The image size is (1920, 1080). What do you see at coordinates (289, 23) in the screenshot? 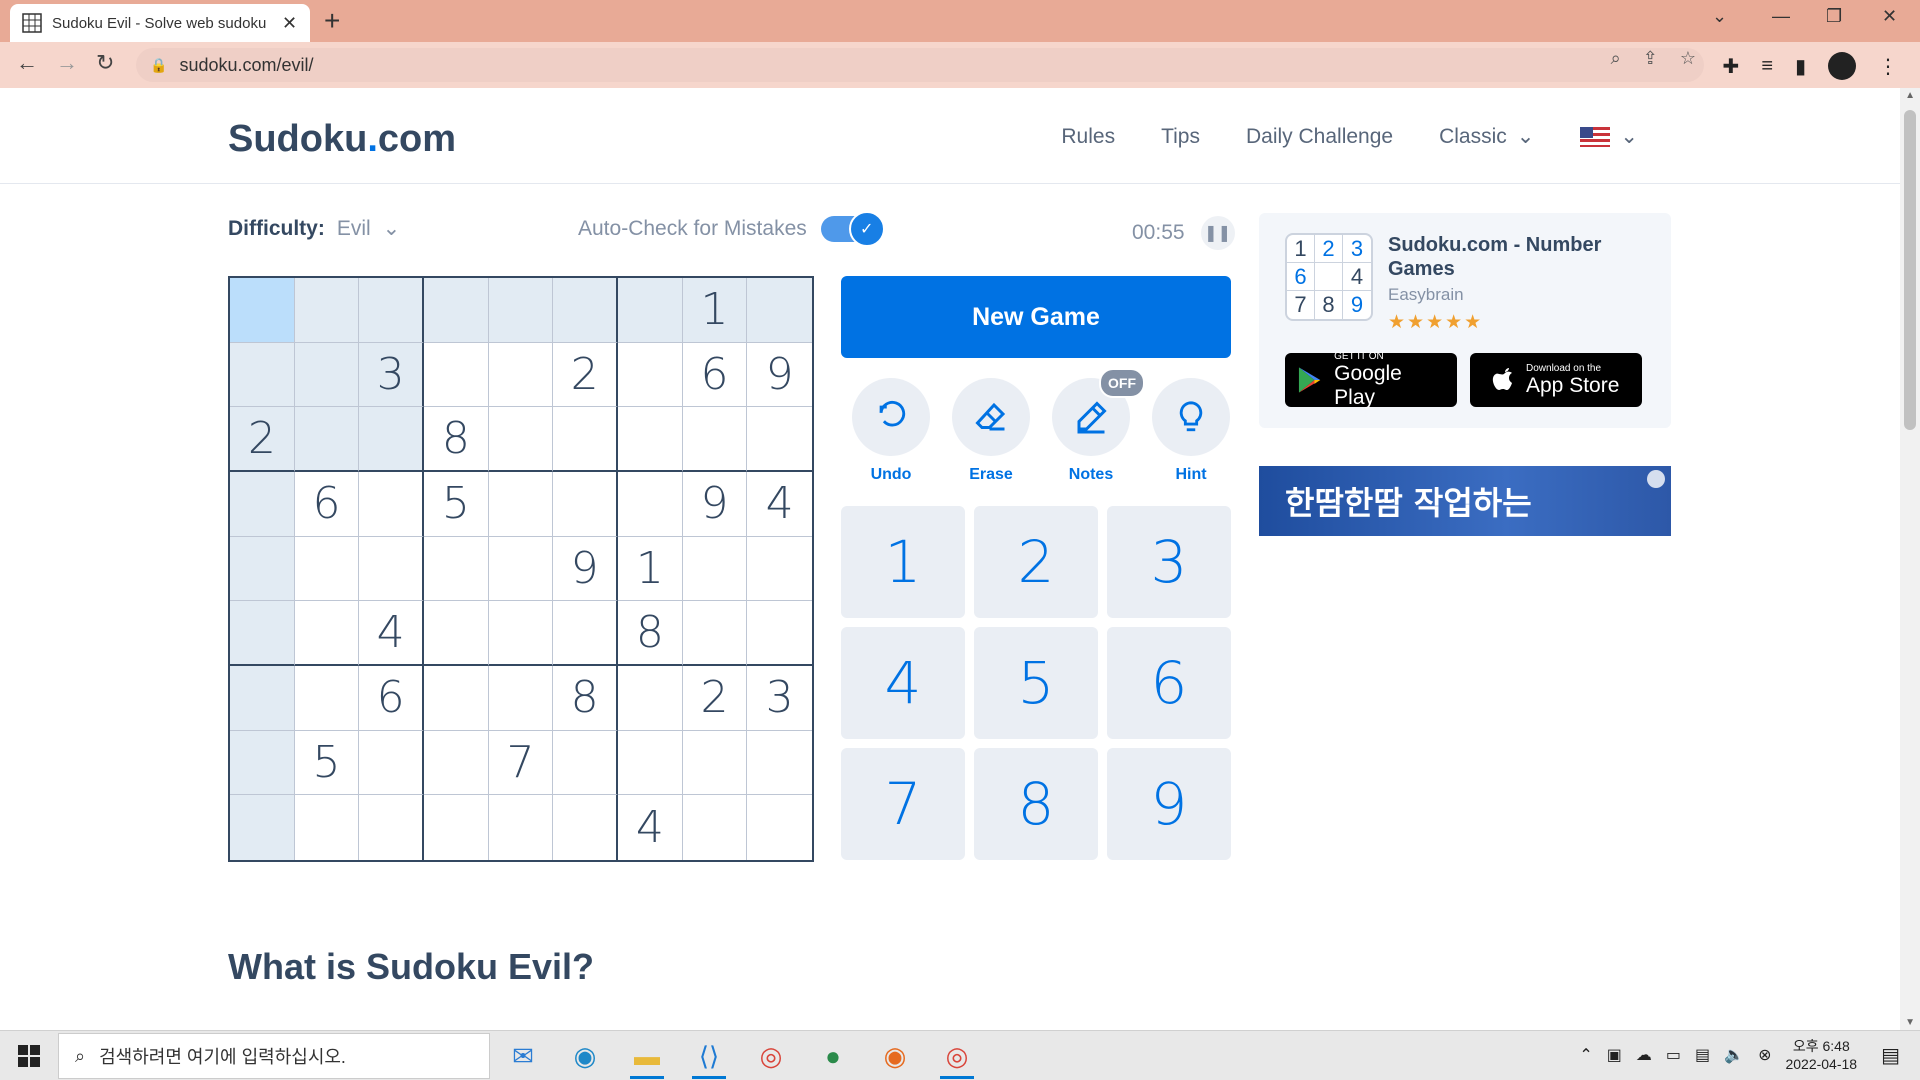
I see `tab-close-icon: ✕` at bounding box center [289, 23].